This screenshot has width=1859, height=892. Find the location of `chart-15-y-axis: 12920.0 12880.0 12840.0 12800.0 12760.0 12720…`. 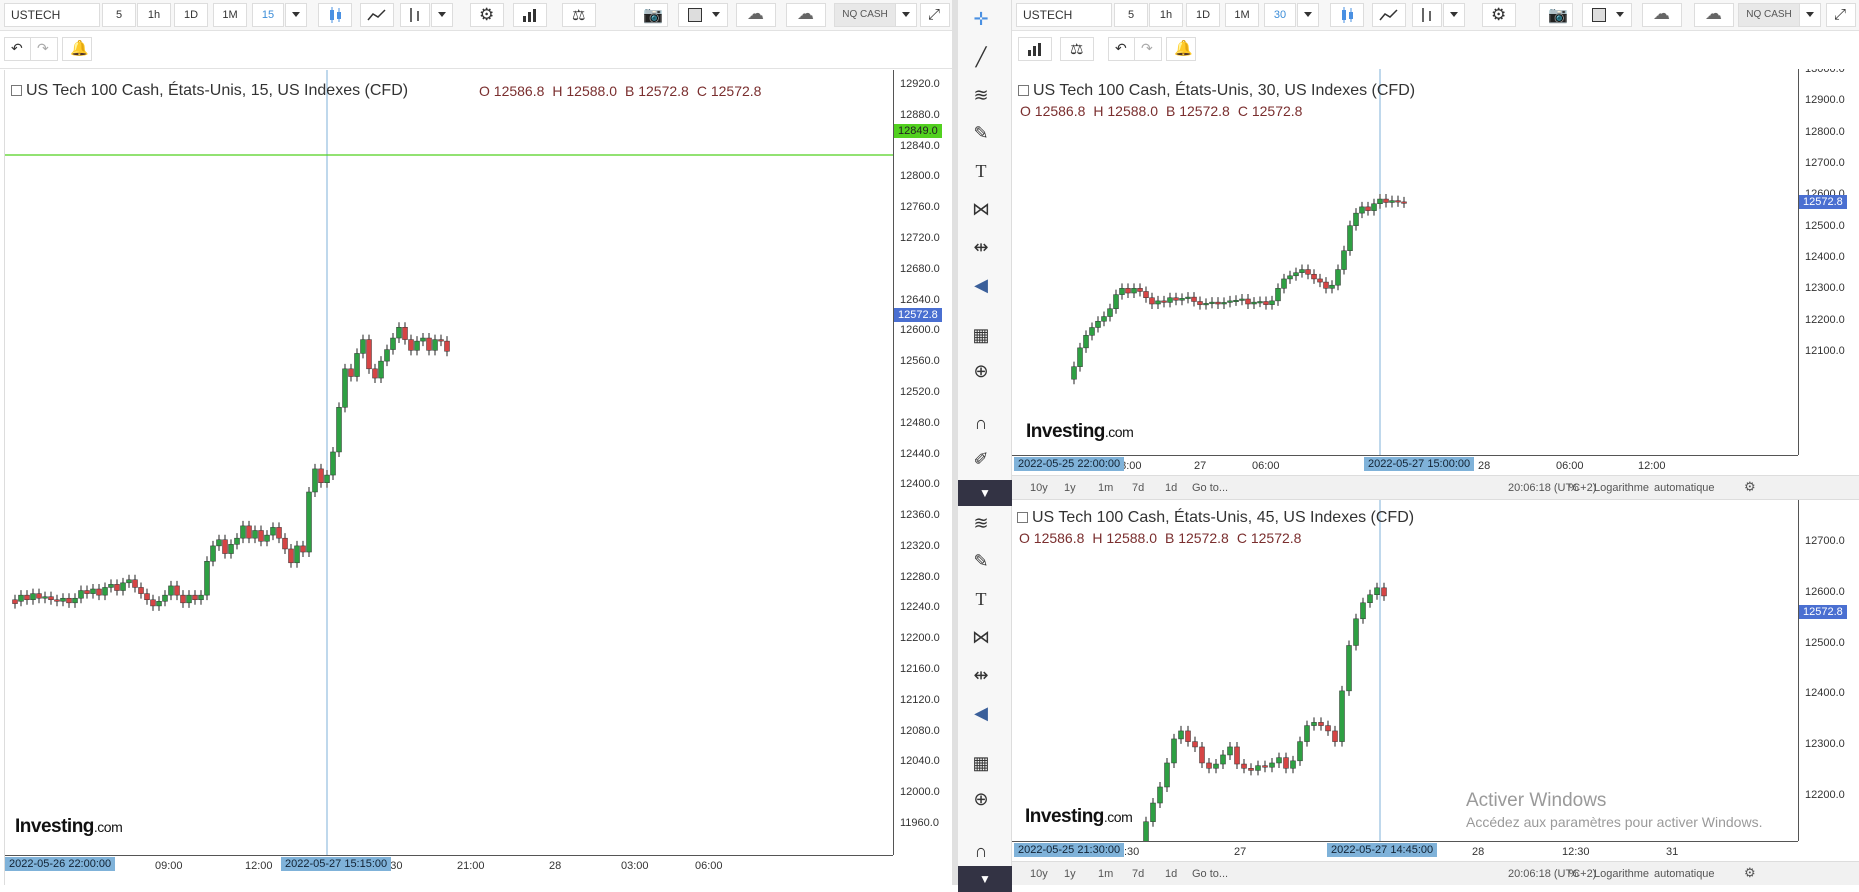

chart-15-y-axis: 12920.0 12880.0 12840.0 12800.0 12760.0 12720… is located at coordinates (922, 462).